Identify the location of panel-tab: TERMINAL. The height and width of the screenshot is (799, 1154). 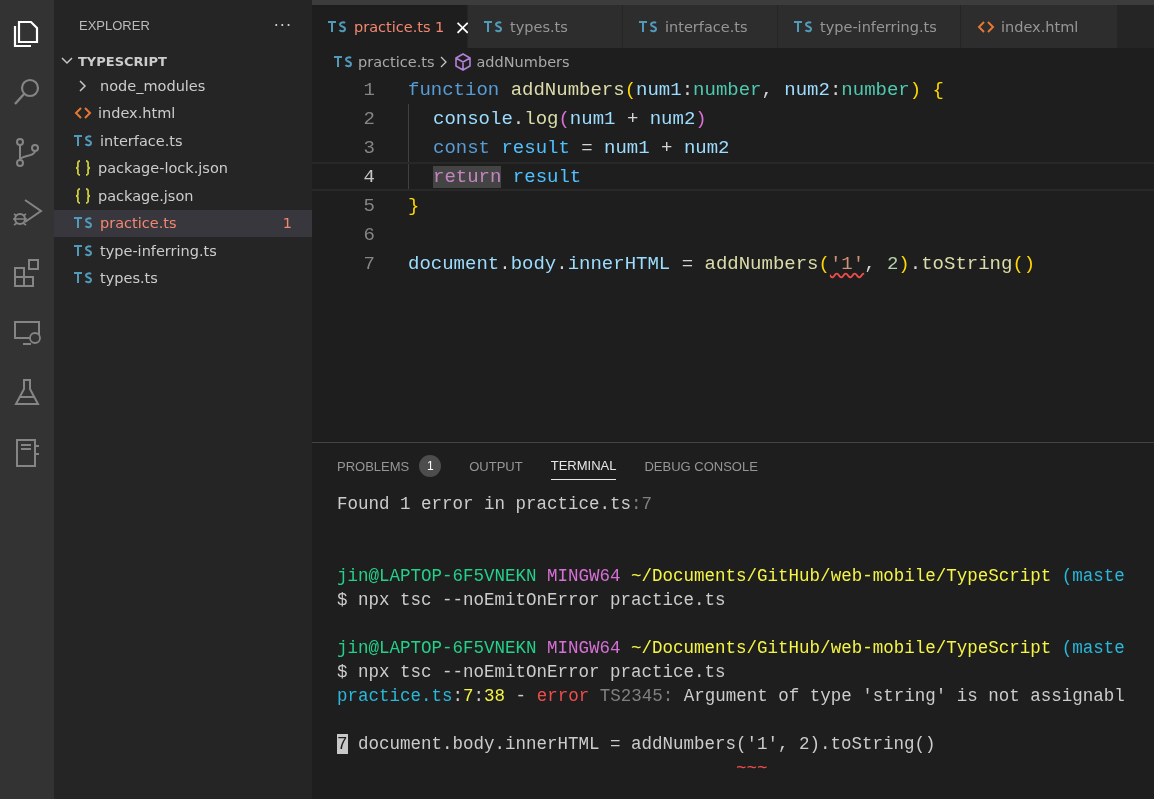
(583, 466).